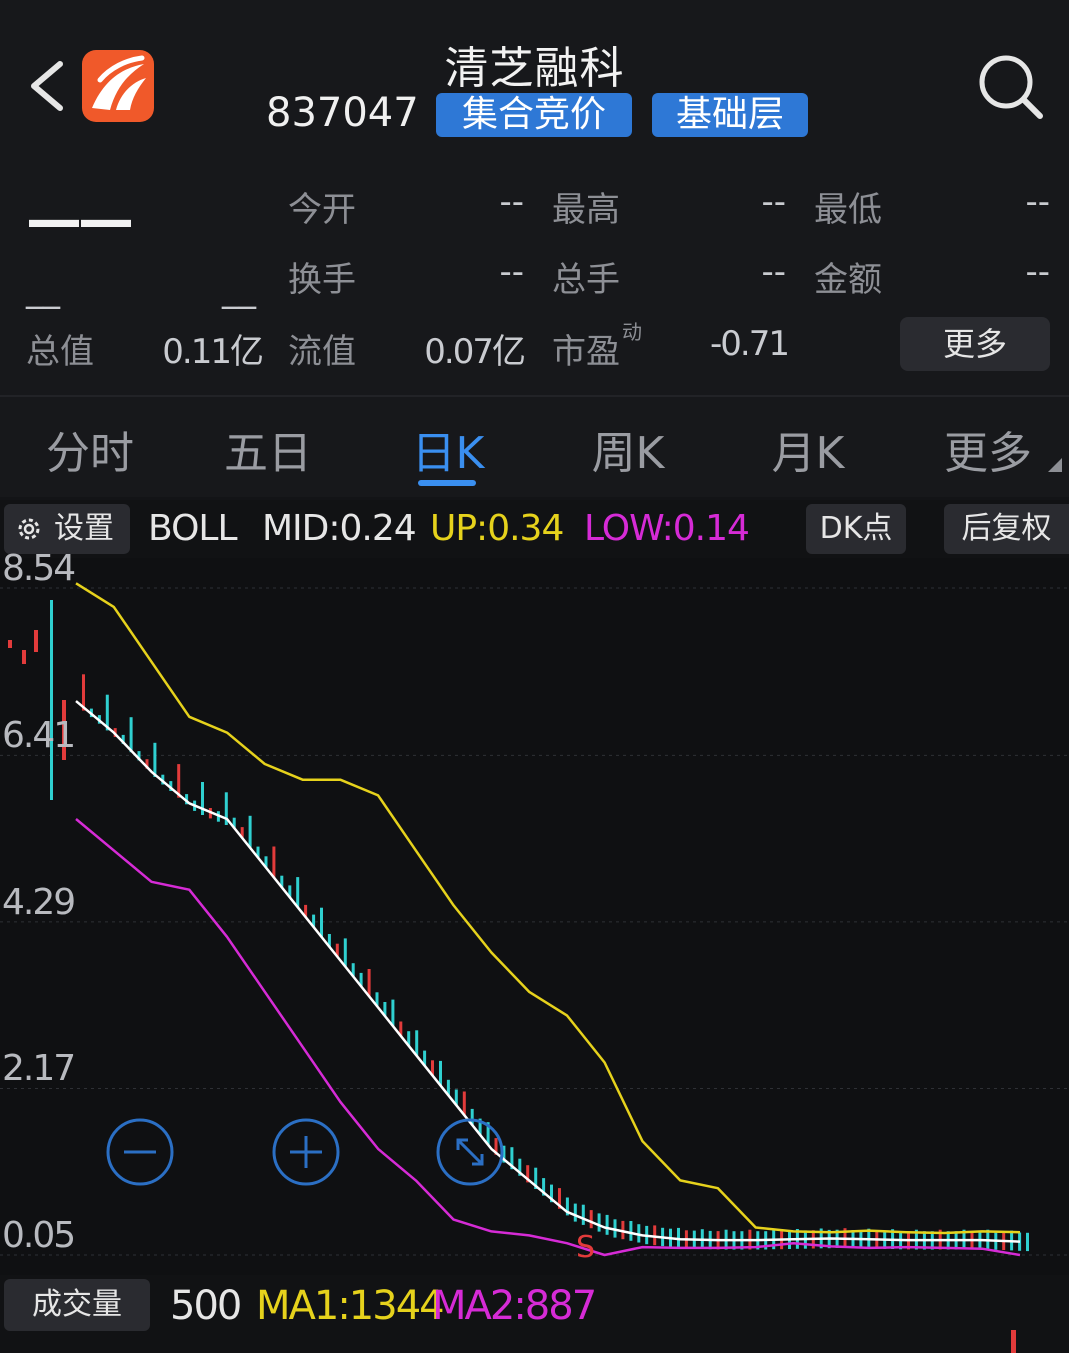 The width and height of the screenshot is (1069, 1353). Describe the element at coordinates (856, 529) in the screenshot. I see `dk-point-button: DK点` at that location.